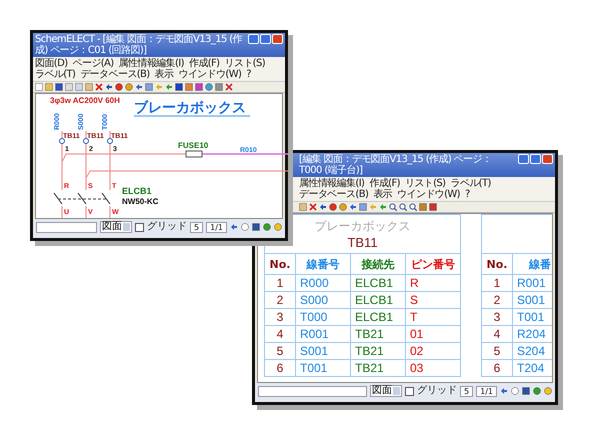  I want to click on breaker-label: ELCB1, so click(137, 191).